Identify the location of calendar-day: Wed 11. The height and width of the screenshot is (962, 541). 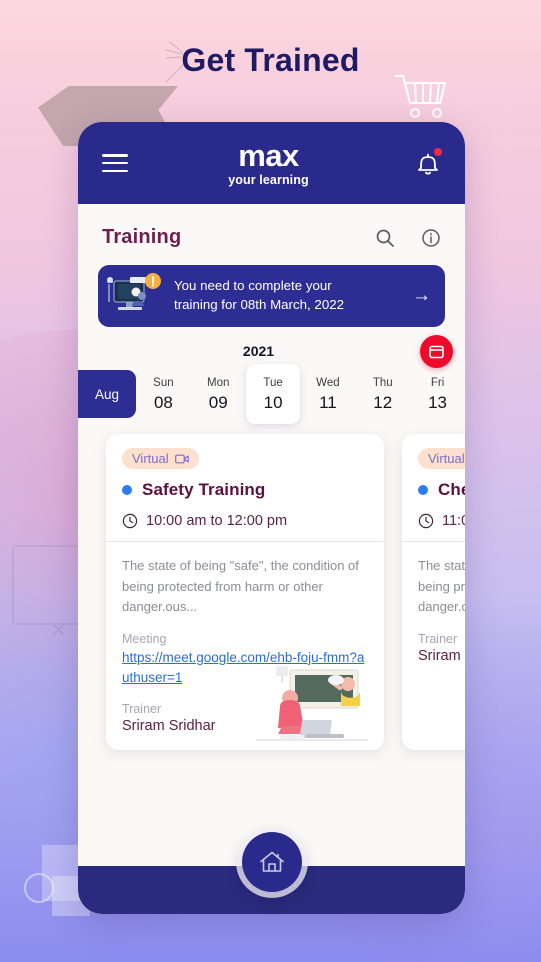
(327, 394).